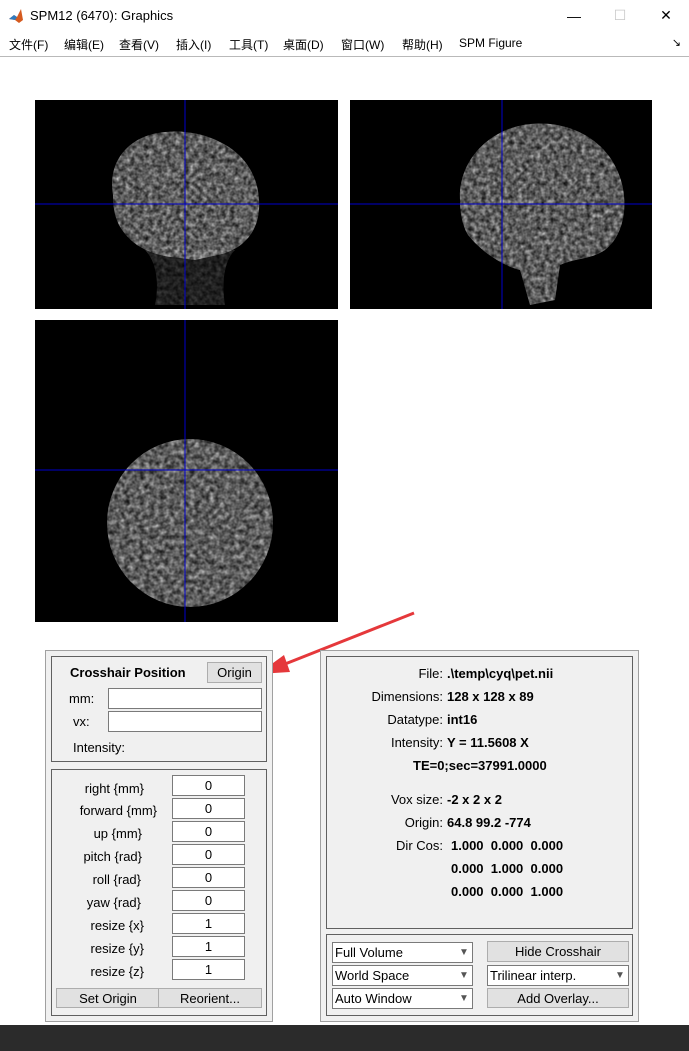 The width and height of the screenshot is (689, 1051). Describe the element at coordinates (676, 42) in the screenshot. I see `dock-icon: ↘` at that location.